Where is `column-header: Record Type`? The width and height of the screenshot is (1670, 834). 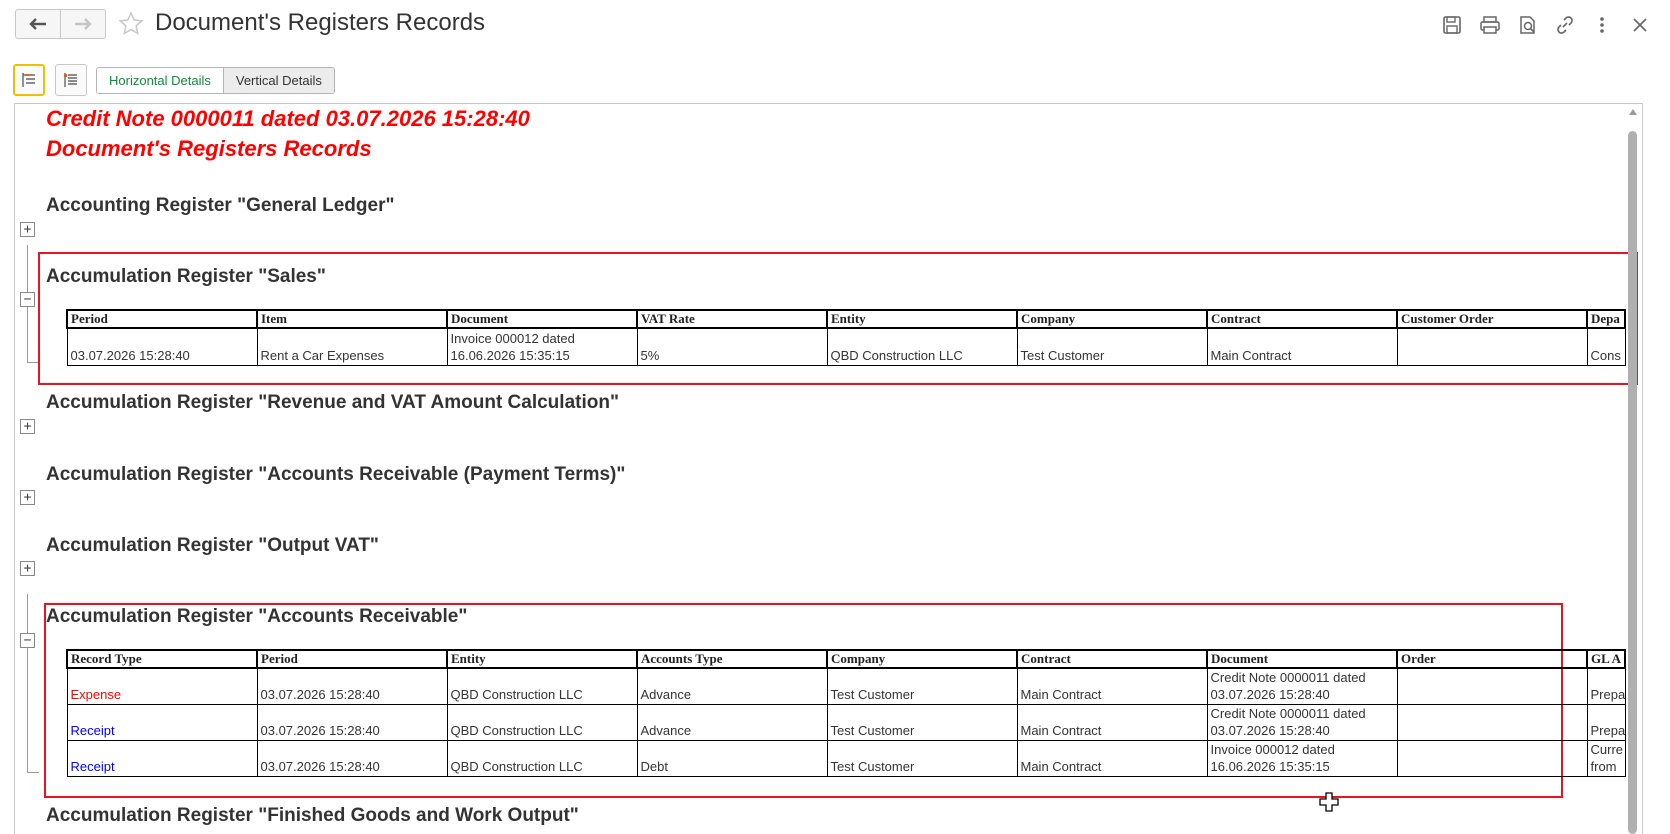 column-header: Record Type is located at coordinates (162, 659).